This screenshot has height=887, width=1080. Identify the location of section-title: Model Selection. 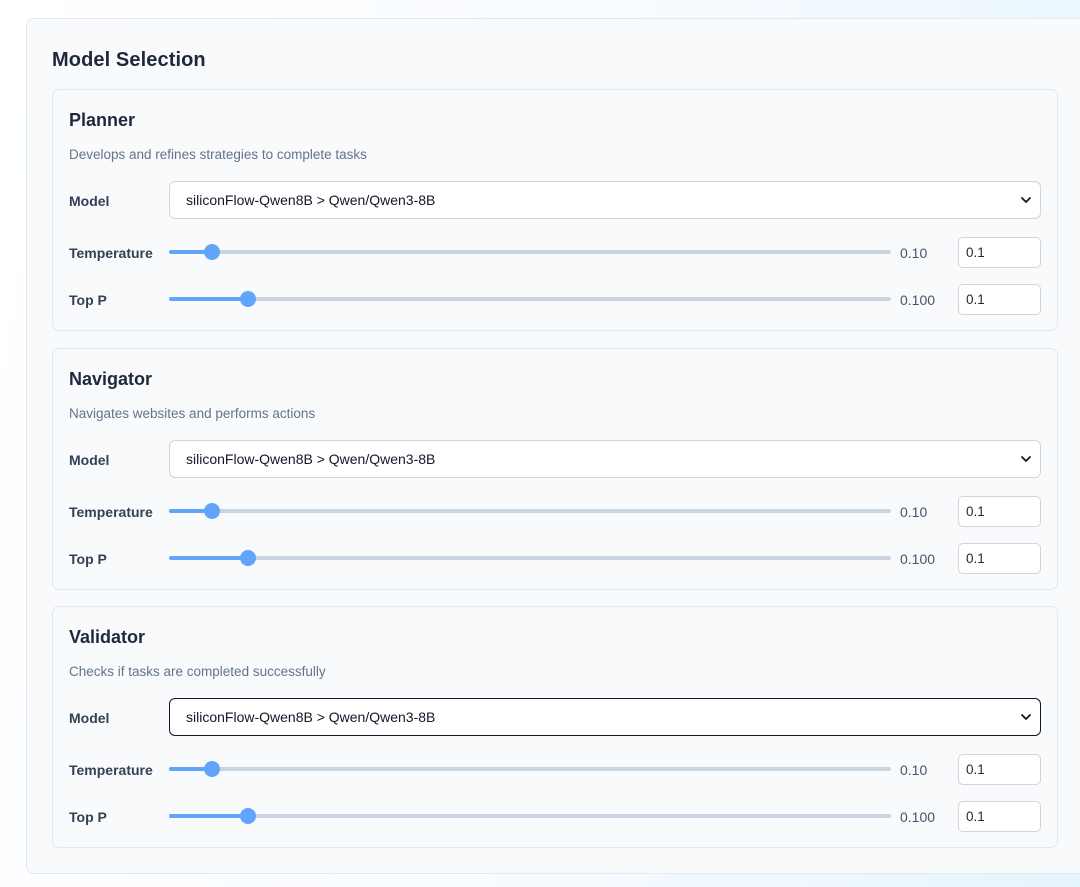
(129, 60).